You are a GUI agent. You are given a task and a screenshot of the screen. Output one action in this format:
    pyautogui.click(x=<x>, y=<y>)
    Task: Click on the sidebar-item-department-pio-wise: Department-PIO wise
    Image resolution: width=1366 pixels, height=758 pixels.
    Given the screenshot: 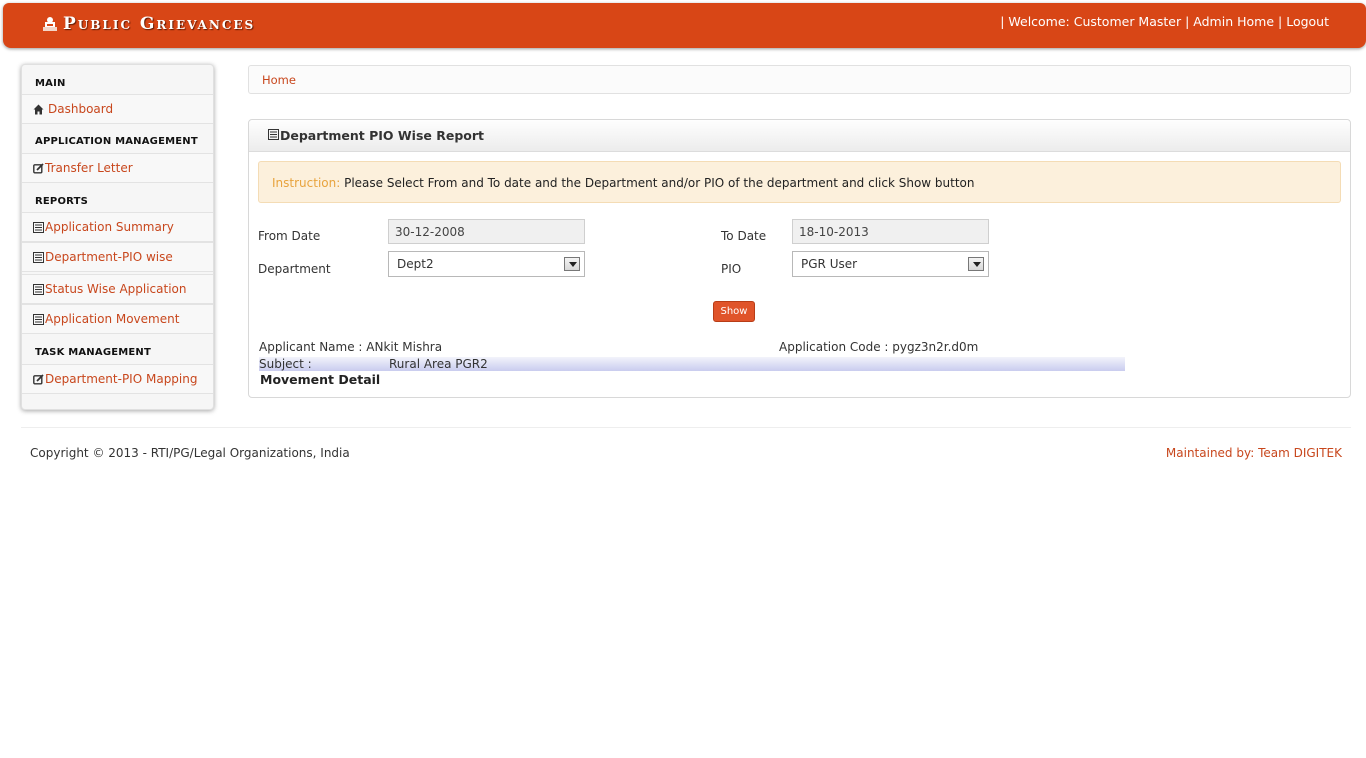 What is the action you would take?
    pyautogui.click(x=117, y=257)
    